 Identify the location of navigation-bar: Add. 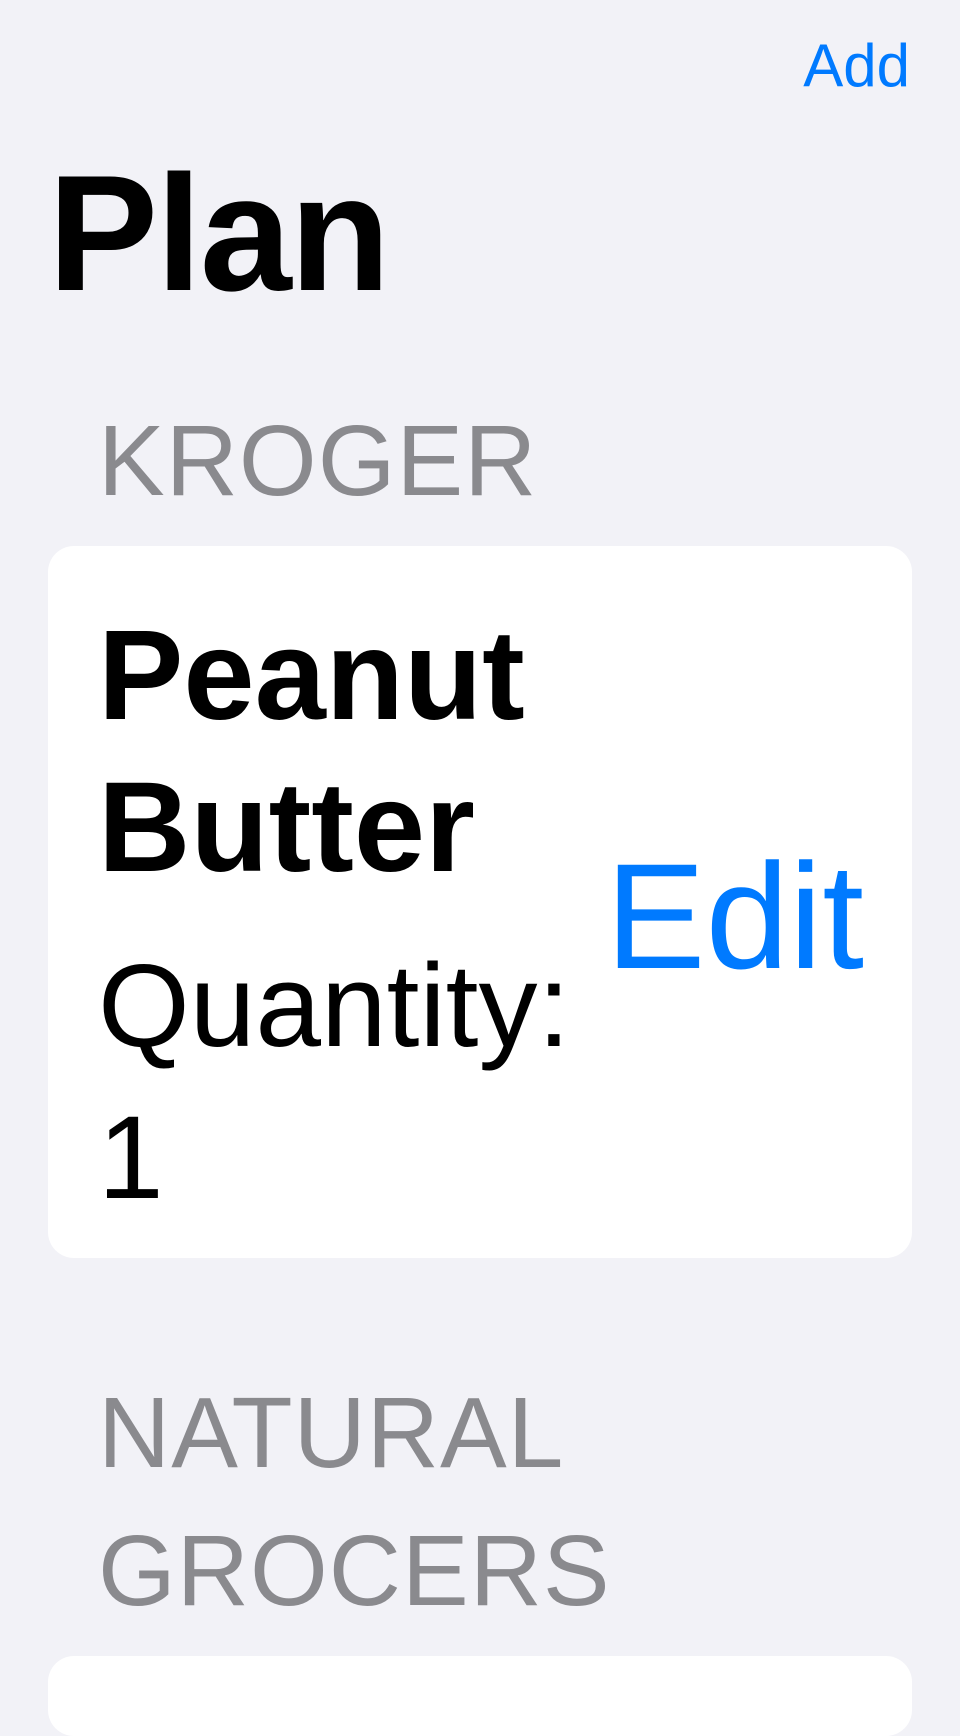
(480, 60).